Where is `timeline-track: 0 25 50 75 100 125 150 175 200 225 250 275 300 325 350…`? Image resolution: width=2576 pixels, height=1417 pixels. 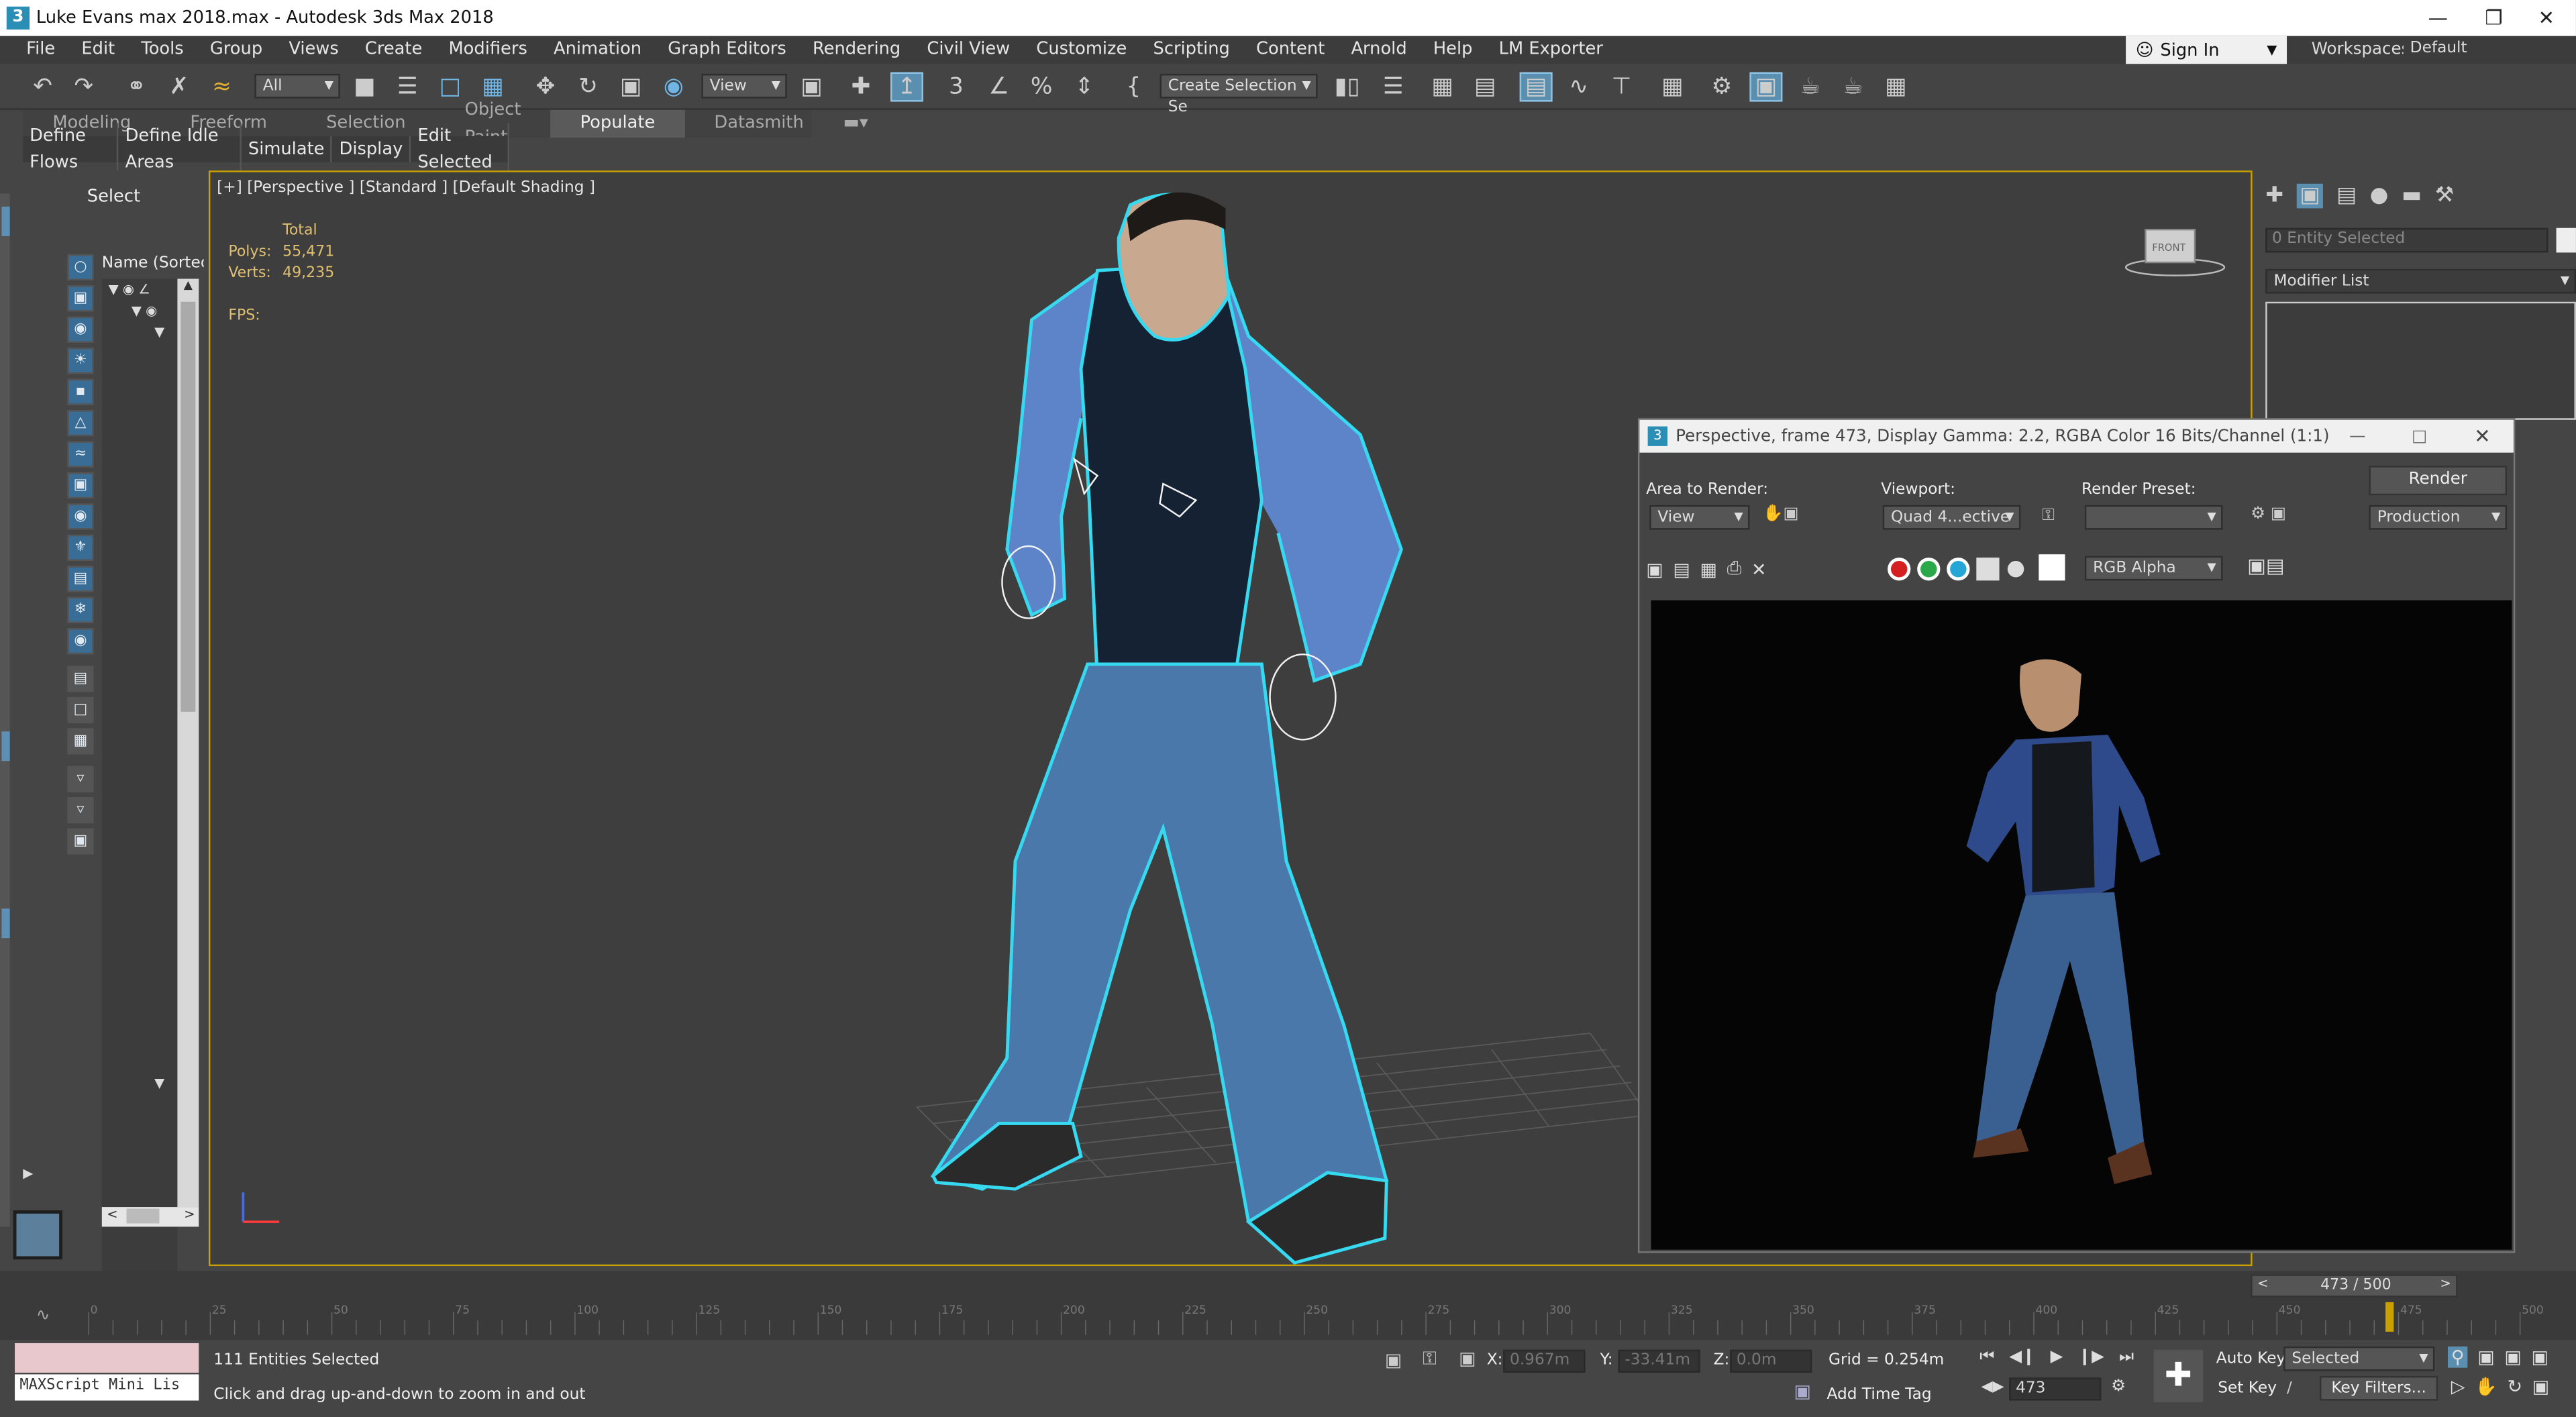
timeline-track: 0 25 50 75 100 125 150 175 200 225 250 275 300 325 350… is located at coordinates (1320, 1316).